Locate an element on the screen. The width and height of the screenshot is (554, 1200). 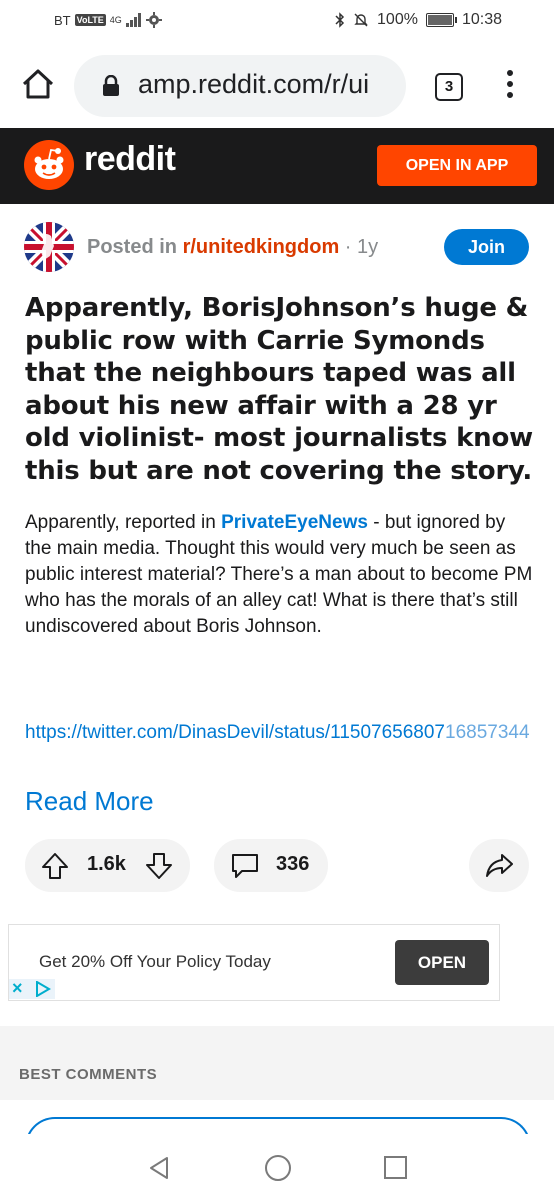
subreddit-avatar is located at coordinates (49, 247).